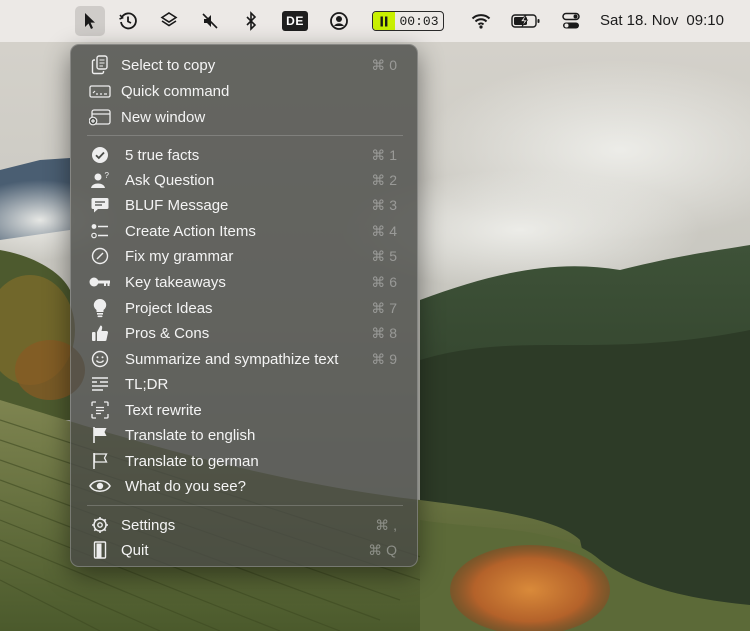 Image resolution: width=750 pixels, height=631 pixels. What do you see at coordinates (162, 155) in the screenshot?
I see `menu-item-label: 5 true facts` at bounding box center [162, 155].